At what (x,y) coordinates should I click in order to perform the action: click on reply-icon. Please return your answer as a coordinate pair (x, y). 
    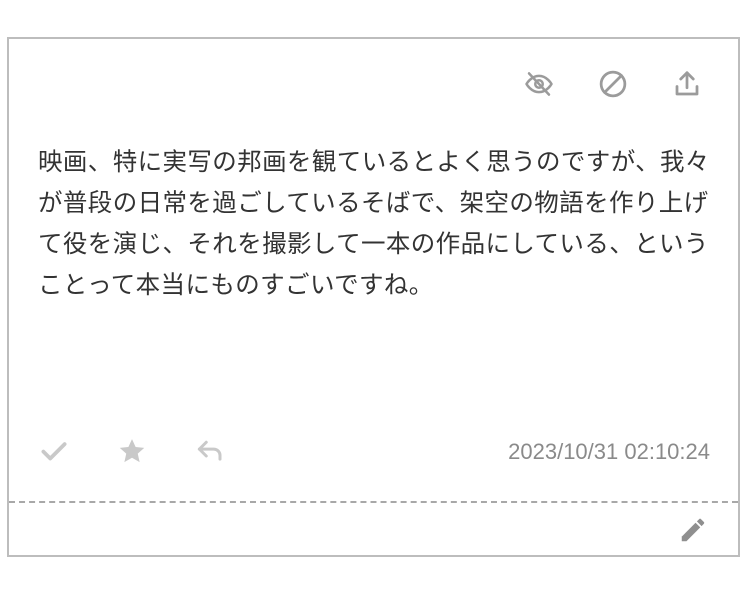
    Looking at the image, I should click on (209, 450).